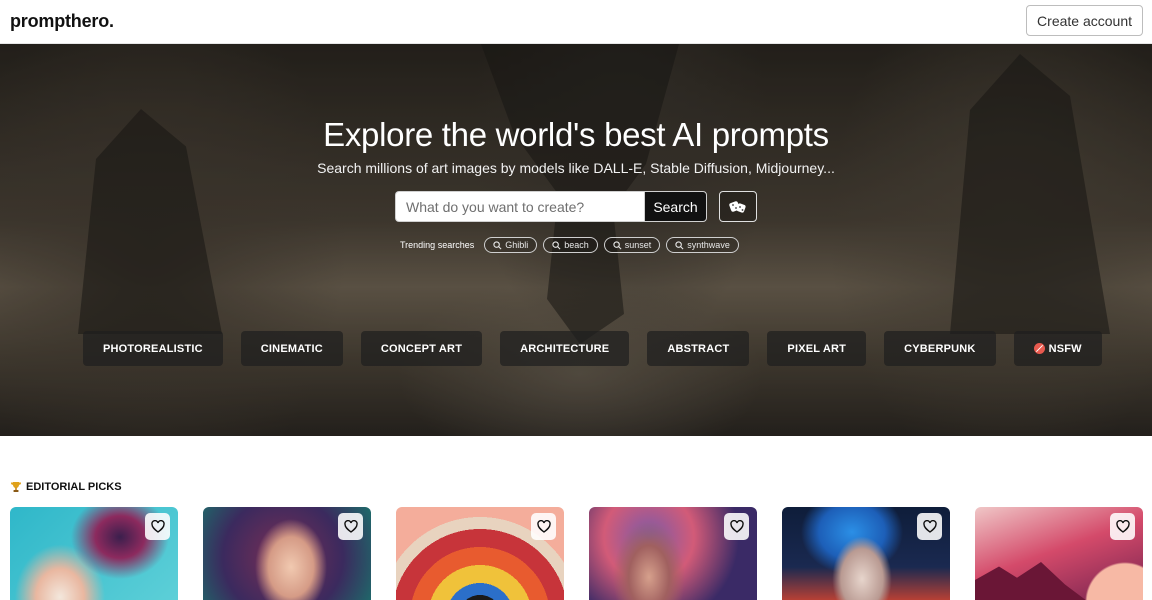 This screenshot has height=600, width=1152. Describe the element at coordinates (698, 348) in the screenshot. I see `category-abstract: ABSTRACT` at that location.